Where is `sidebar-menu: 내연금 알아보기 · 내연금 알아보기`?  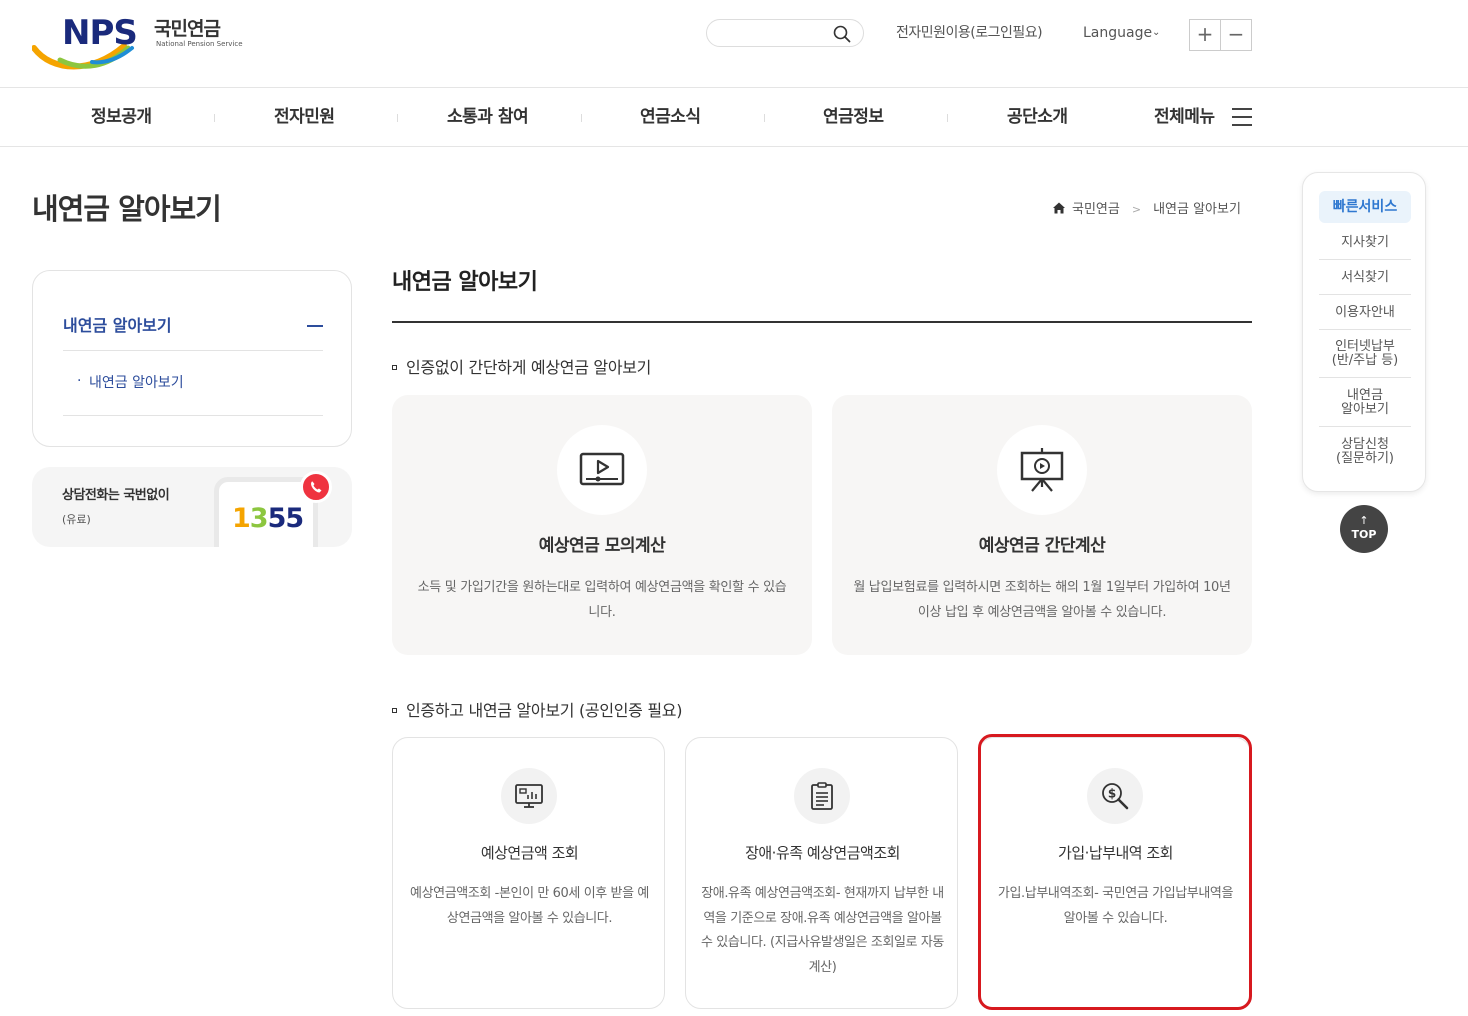 sidebar-menu: 내연금 알아보기 · 내연금 알아보기 is located at coordinates (192, 358).